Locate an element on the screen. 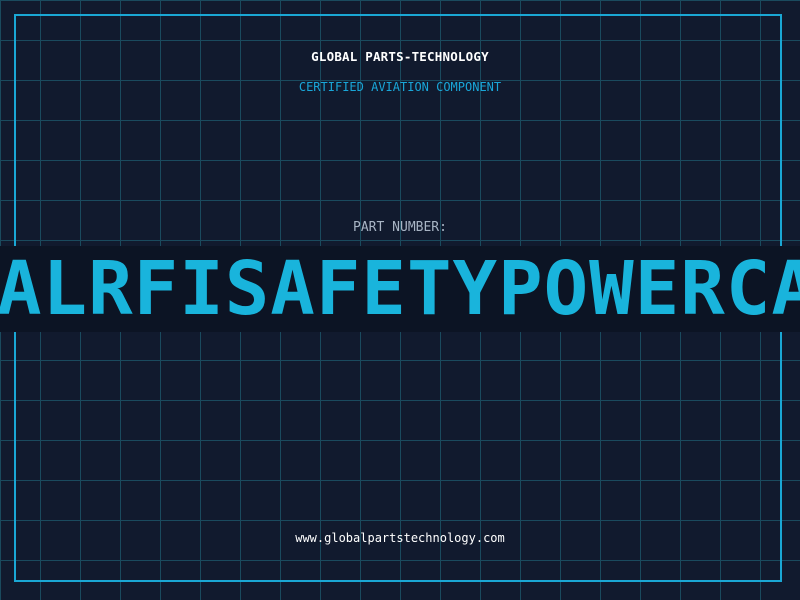 This screenshot has height=600, width=800. certification-tagline: CERTIFIED AVIATION COMPONENT is located at coordinates (400, 87).